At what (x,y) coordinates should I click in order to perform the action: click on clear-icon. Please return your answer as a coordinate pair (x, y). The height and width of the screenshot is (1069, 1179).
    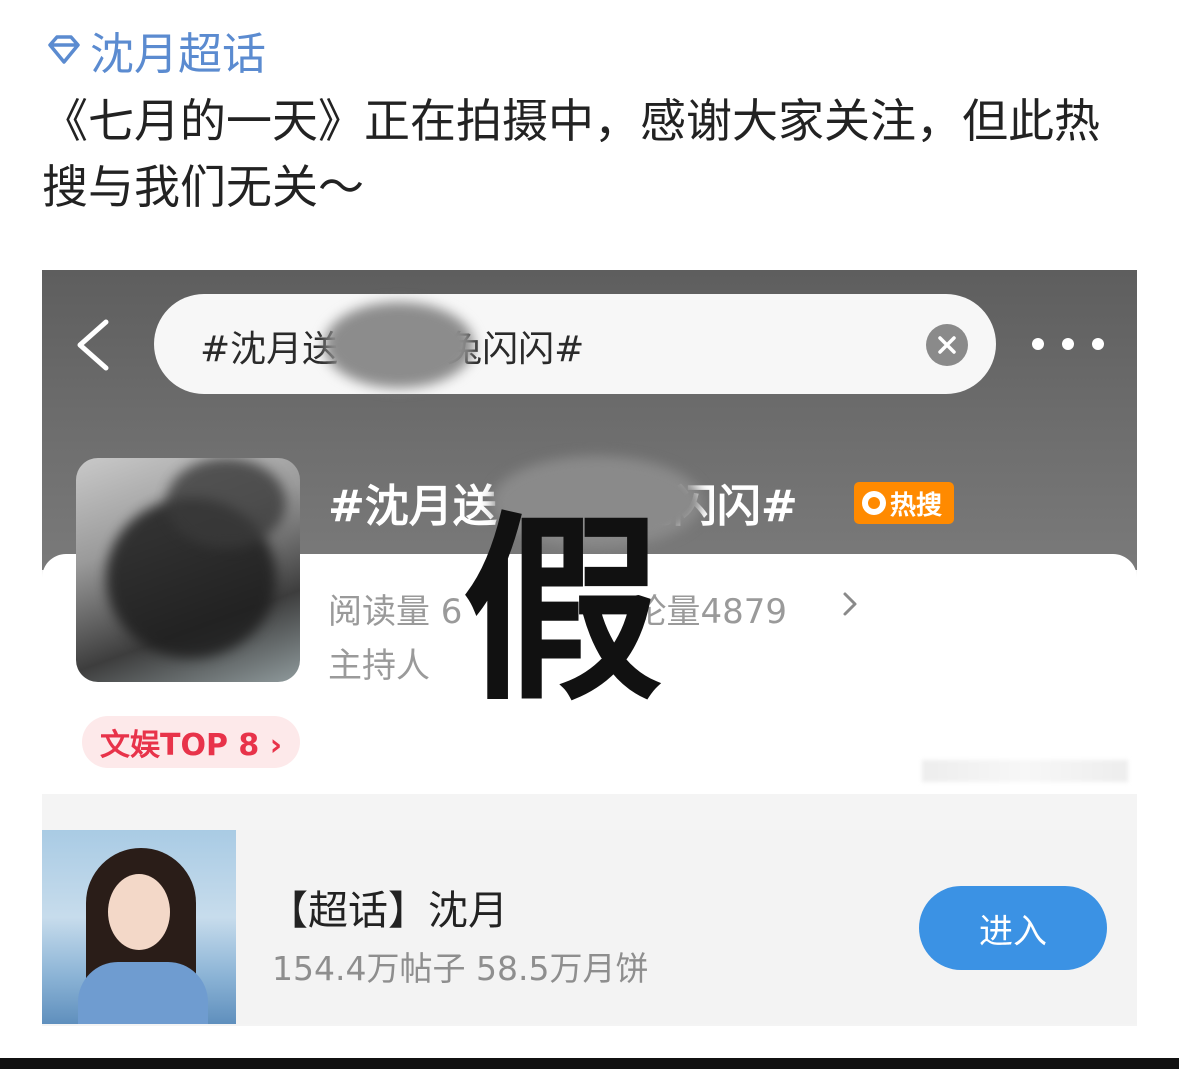
    Looking at the image, I should click on (947, 345).